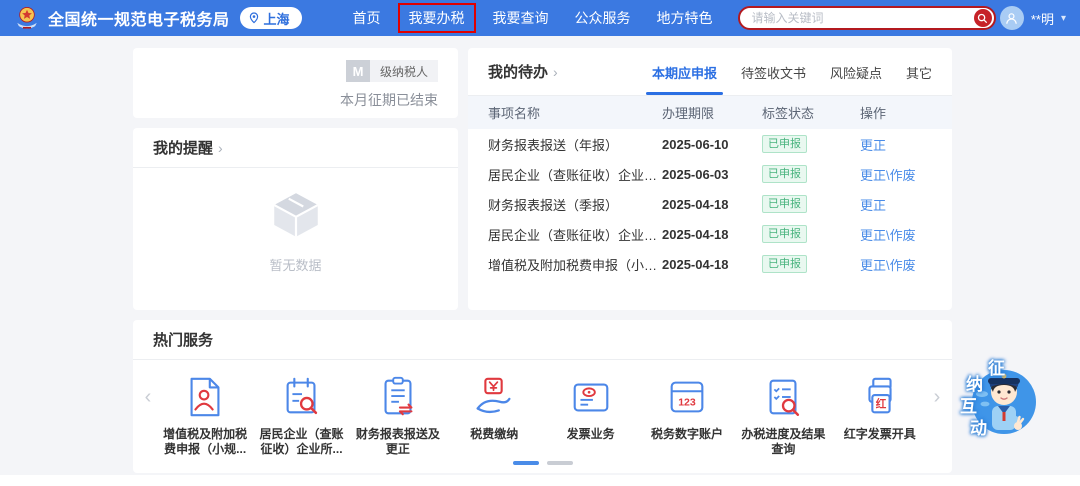 The image size is (1080, 486). What do you see at coordinates (684, 72) in the screenshot?
I see `tab-current-declarations: 本期应申报` at bounding box center [684, 72].